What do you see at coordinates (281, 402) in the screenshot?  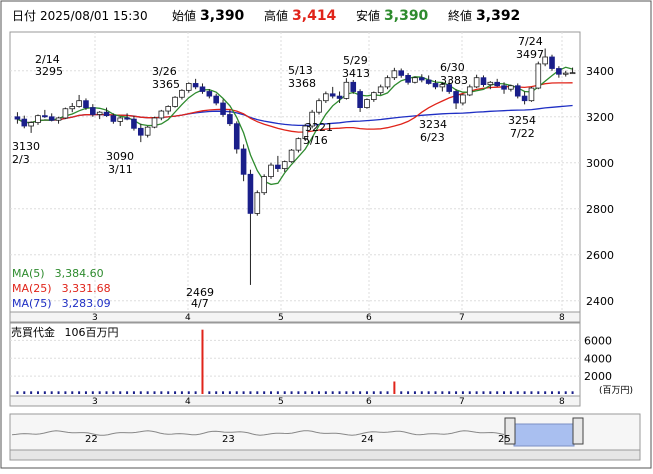 I see `volume-x-tick-label: 5` at bounding box center [281, 402].